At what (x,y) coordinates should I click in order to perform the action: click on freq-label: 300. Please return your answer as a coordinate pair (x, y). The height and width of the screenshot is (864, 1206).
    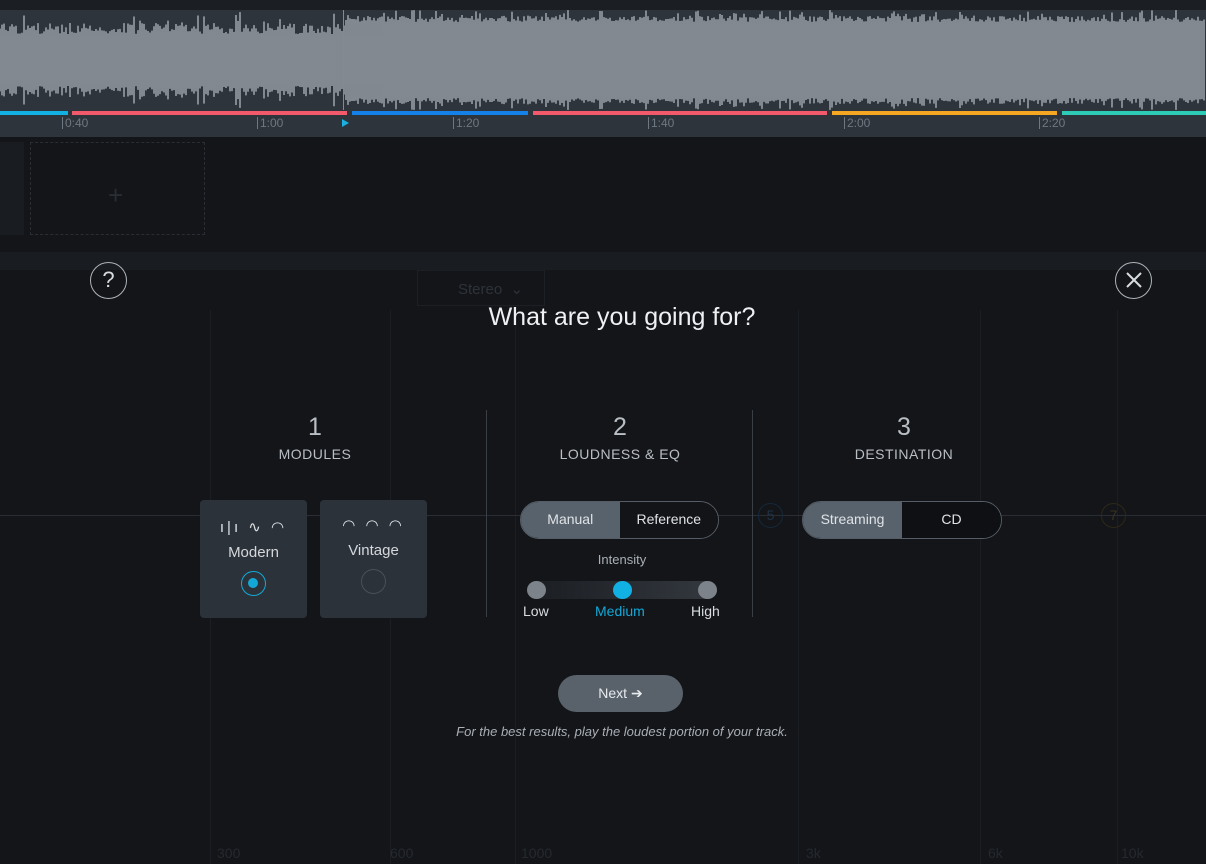
    Looking at the image, I should click on (229, 853).